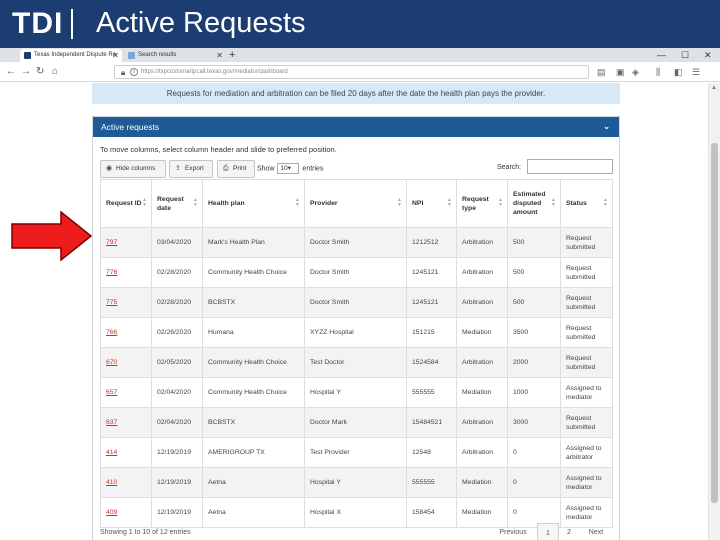 This screenshot has width=720, height=540. What do you see at coordinates (475, 203) in the screenshot?
I see `col-label: Request type` at bounding box center [475, 203].